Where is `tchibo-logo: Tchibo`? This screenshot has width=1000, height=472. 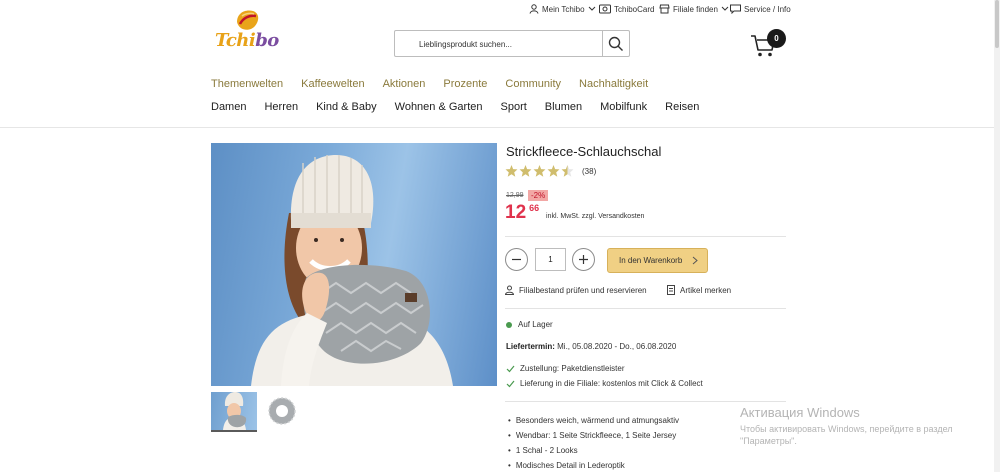
tchibo-logo: Tchibo is located at coordinates (246, 30).